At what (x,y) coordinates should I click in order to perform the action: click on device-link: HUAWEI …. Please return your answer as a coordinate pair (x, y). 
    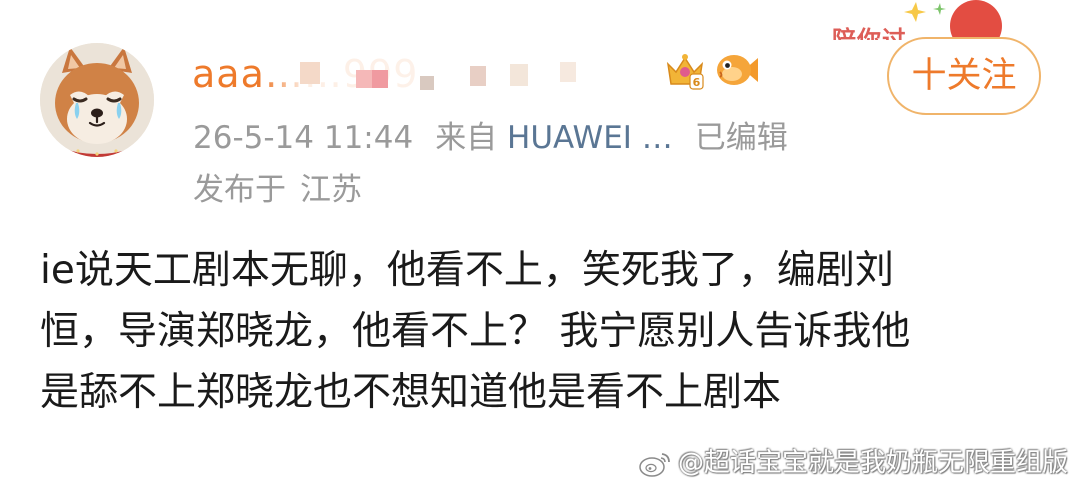
    Looking at the image, I should click on (590, 138).